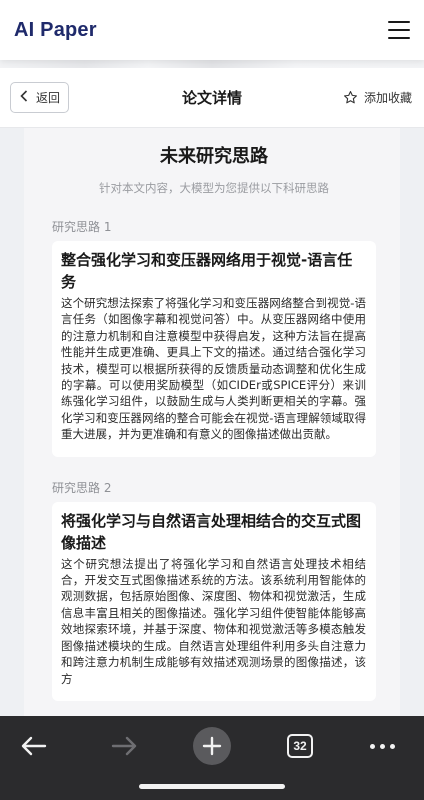 This screenshot has width=424, height=800. I want to click on idea-label: 研究思路 1, so click(82, 227).